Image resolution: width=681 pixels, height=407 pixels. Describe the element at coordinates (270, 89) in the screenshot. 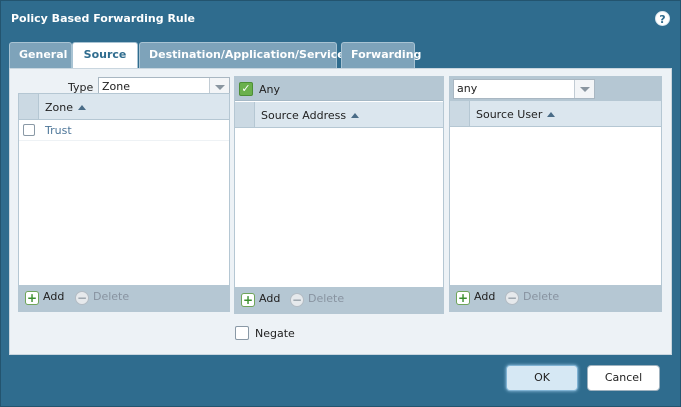

I see `any-label: Any` at that location.